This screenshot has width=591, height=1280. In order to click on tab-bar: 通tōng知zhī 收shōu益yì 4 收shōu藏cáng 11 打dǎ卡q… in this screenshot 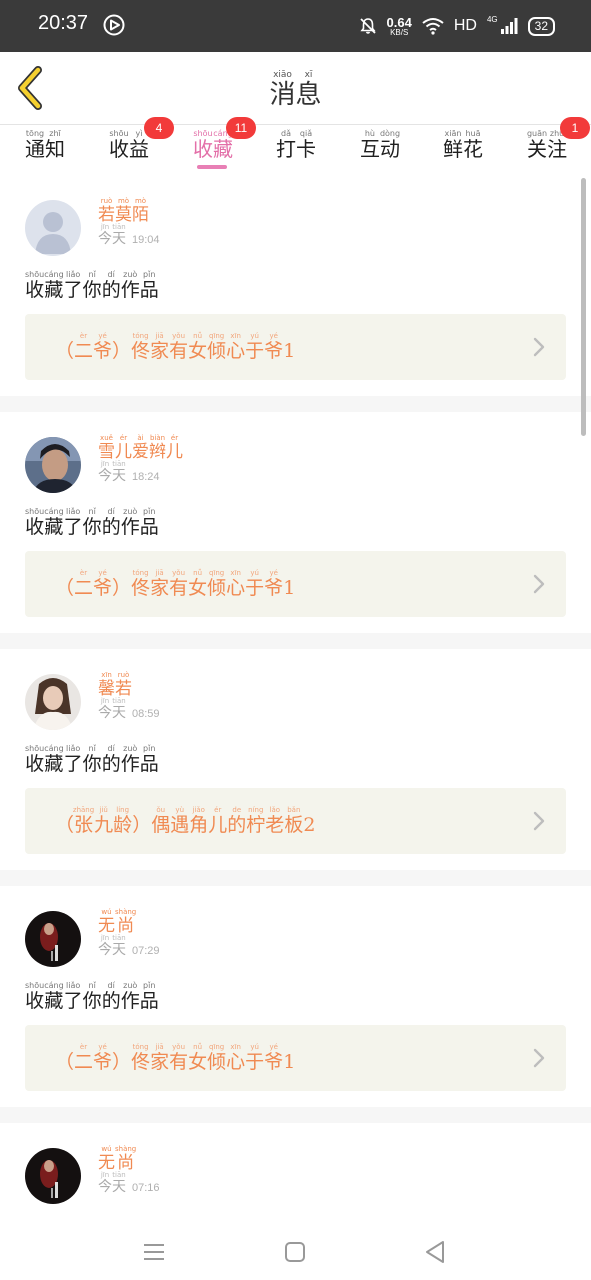, I will do `click(295, 146)`.